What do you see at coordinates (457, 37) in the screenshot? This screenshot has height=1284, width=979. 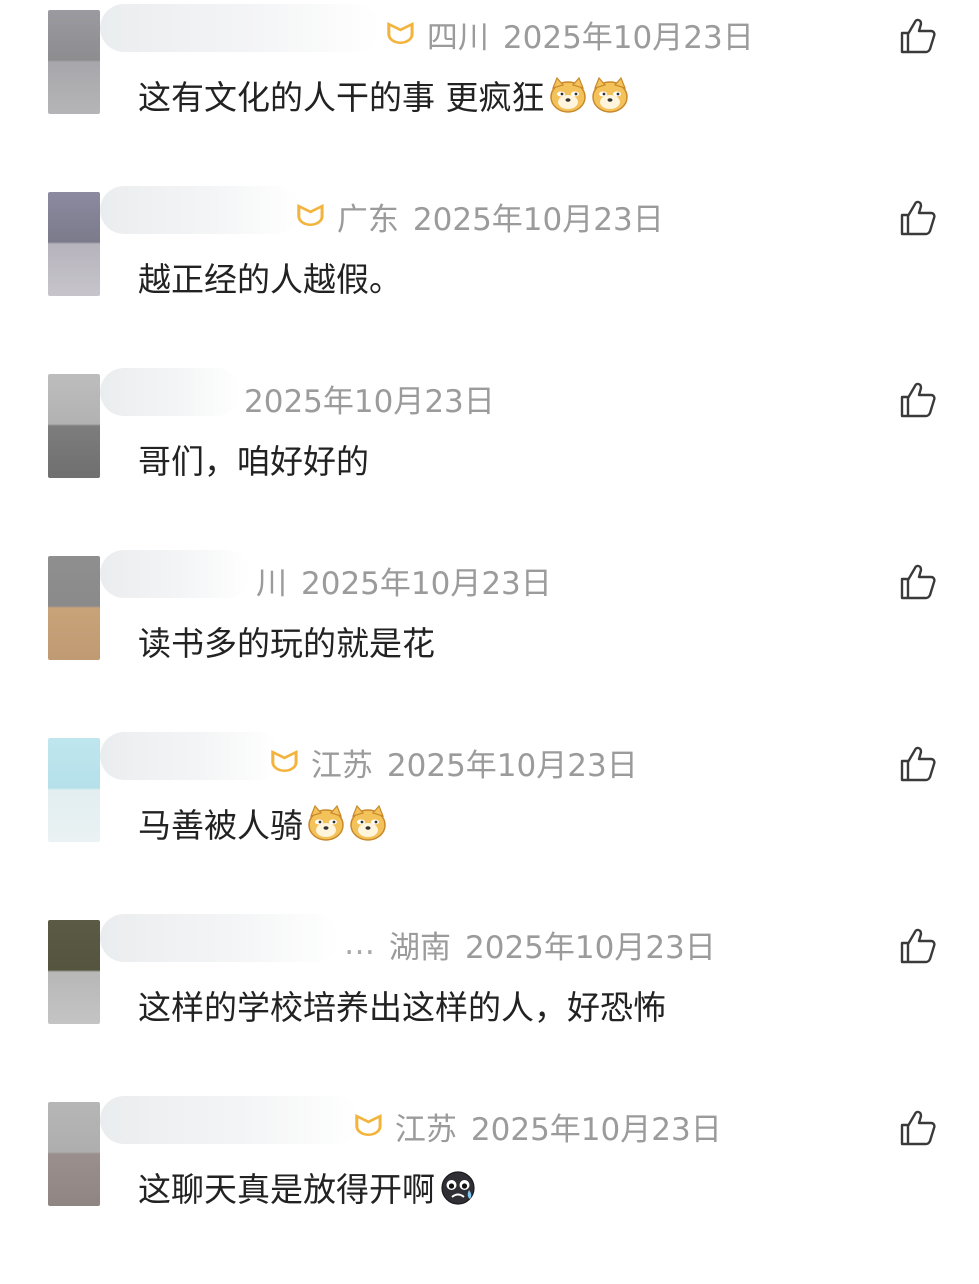 I see `comment-region: 四川` at bounding box center [457, 37].